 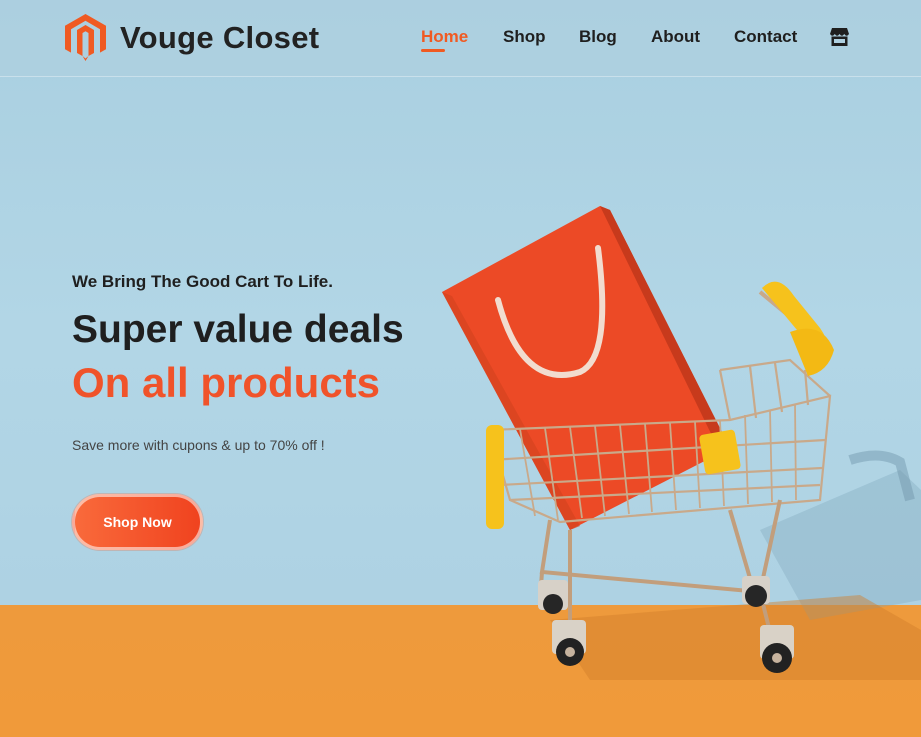 What do you see at coordinates (598, 37) in the screenshot?
I see `nav-blog: Blog` at bounding box center [598, 37].